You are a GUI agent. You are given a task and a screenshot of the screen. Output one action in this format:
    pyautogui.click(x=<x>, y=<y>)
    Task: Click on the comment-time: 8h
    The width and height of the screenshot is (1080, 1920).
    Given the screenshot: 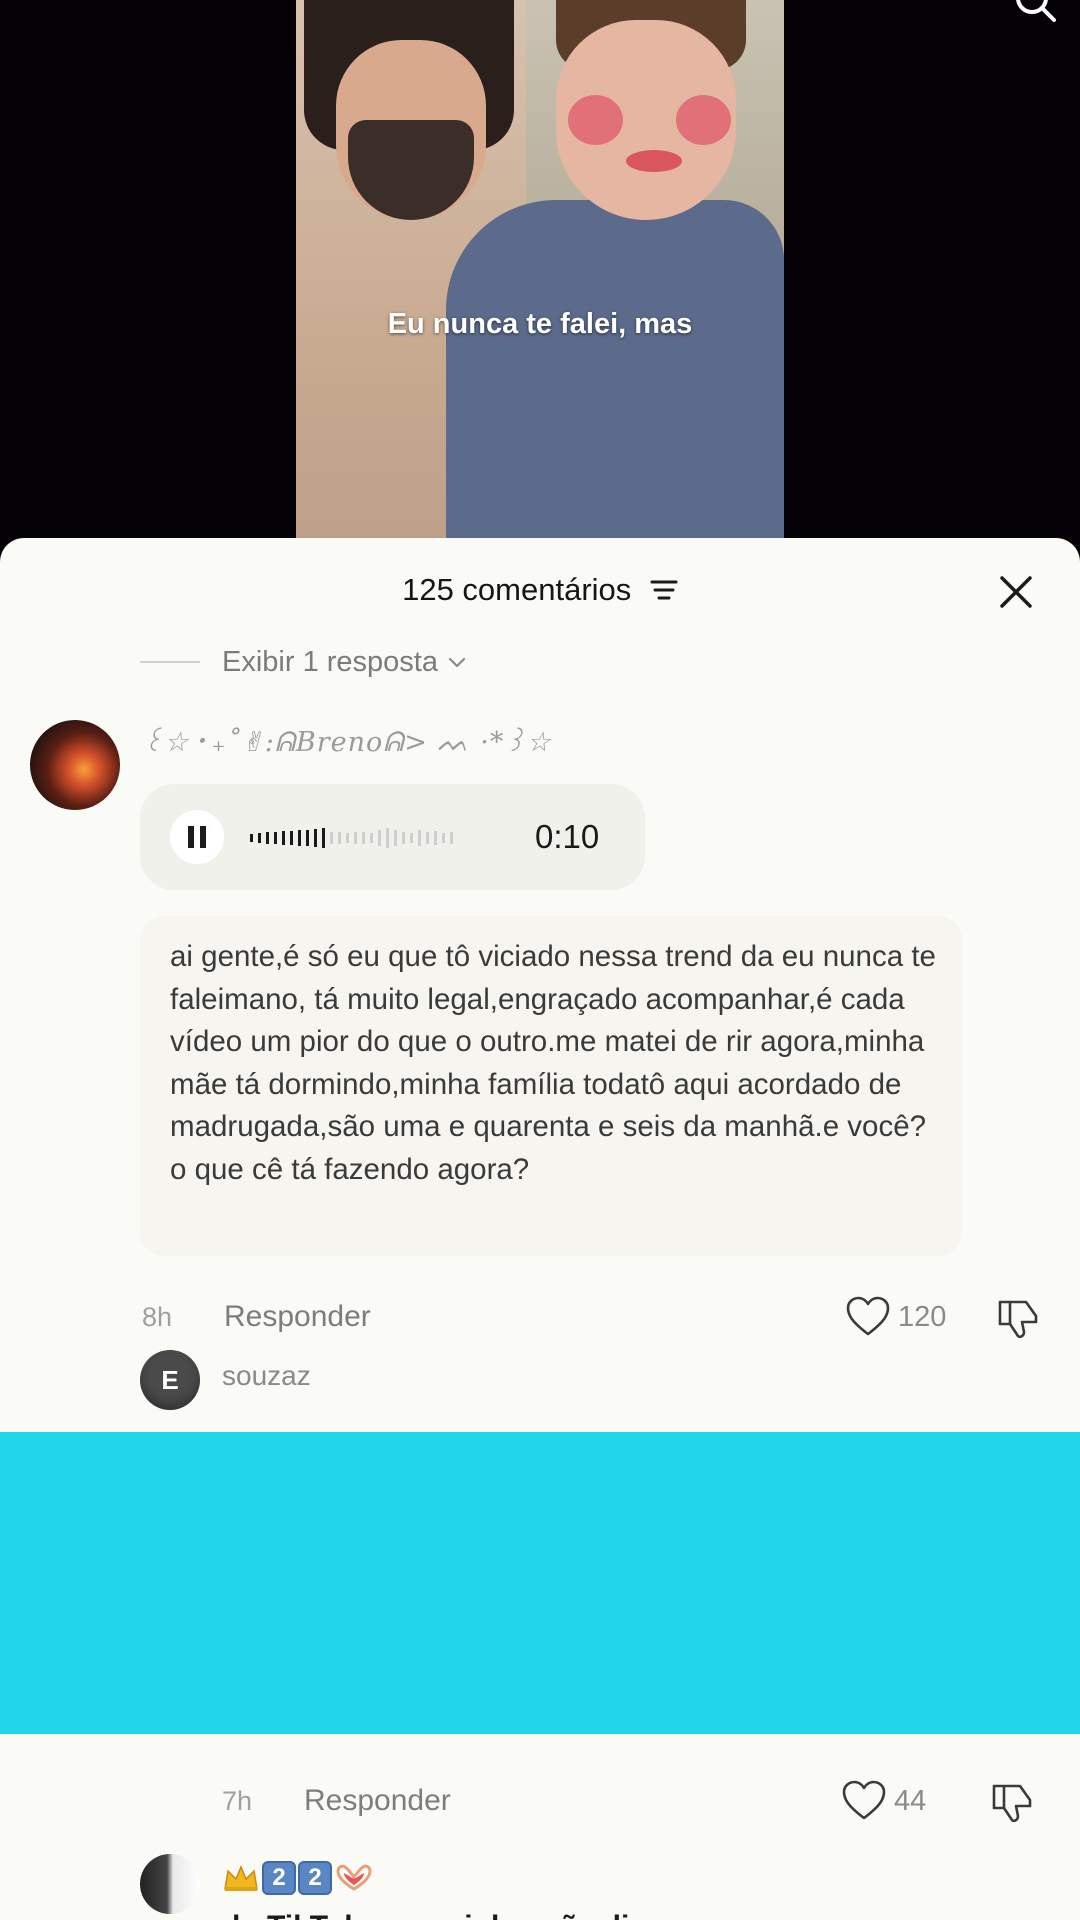 What is the action you would take?
    pyautogui.click(x=157, y=1317)
    